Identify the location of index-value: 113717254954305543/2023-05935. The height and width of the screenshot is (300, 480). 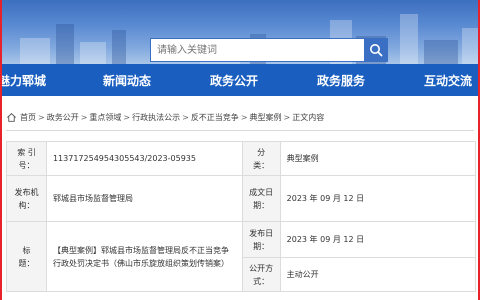
(144, 158).